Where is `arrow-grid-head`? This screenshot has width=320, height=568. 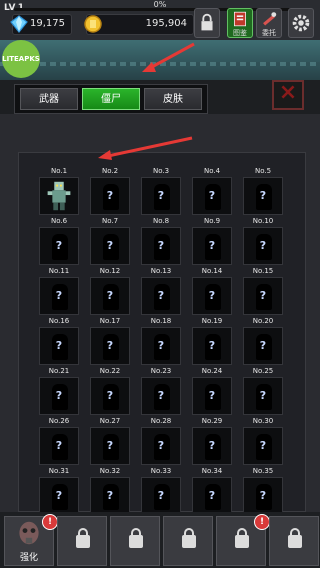 arrow-grid-head is located at coordinates (105, 155).